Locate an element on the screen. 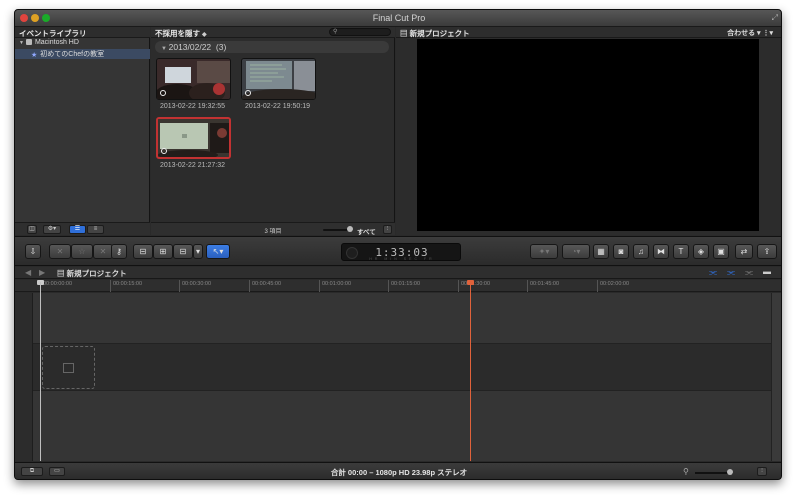 The width and height of the screenshot is (800, 501). unrate-button: ✕ is located at coordinates (103, 251).